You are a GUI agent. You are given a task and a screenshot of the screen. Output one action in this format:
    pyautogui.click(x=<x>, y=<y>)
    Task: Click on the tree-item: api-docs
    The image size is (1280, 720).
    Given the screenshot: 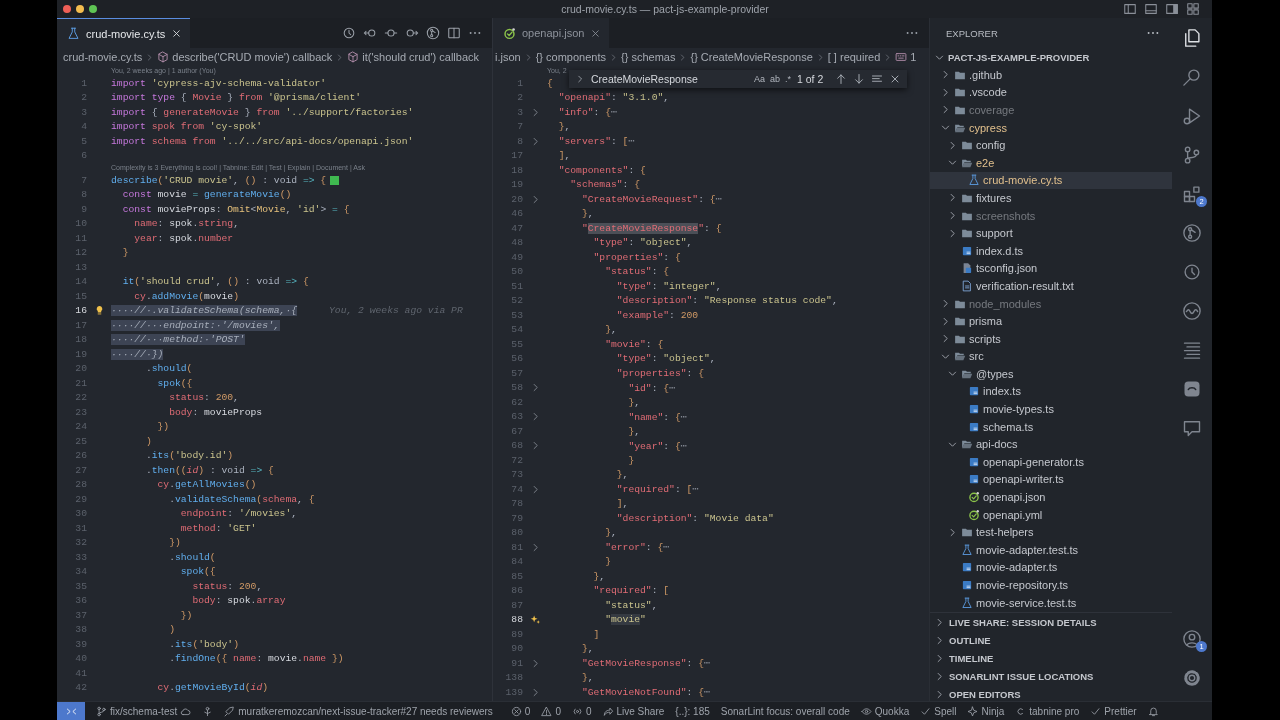 What is the action you would take?
    pyautogui.click(x=1051, y=444)
    